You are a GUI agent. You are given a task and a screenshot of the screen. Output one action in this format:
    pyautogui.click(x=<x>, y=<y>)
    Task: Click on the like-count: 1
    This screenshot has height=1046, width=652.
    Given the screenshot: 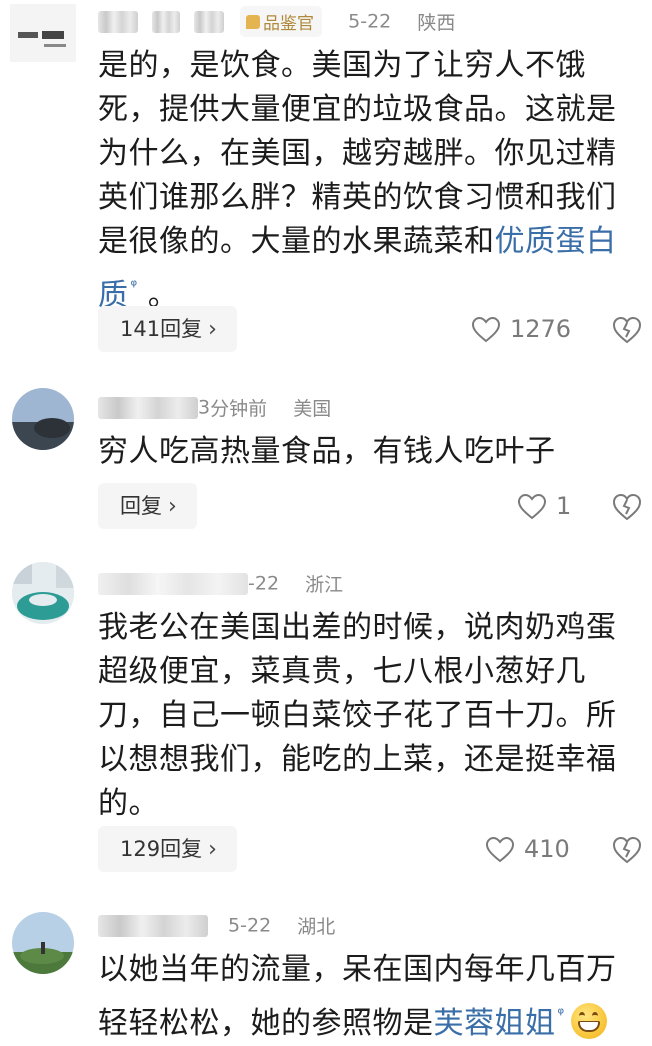 What is the action you would take?
    pyautogui.click(x=564, y=506)
    